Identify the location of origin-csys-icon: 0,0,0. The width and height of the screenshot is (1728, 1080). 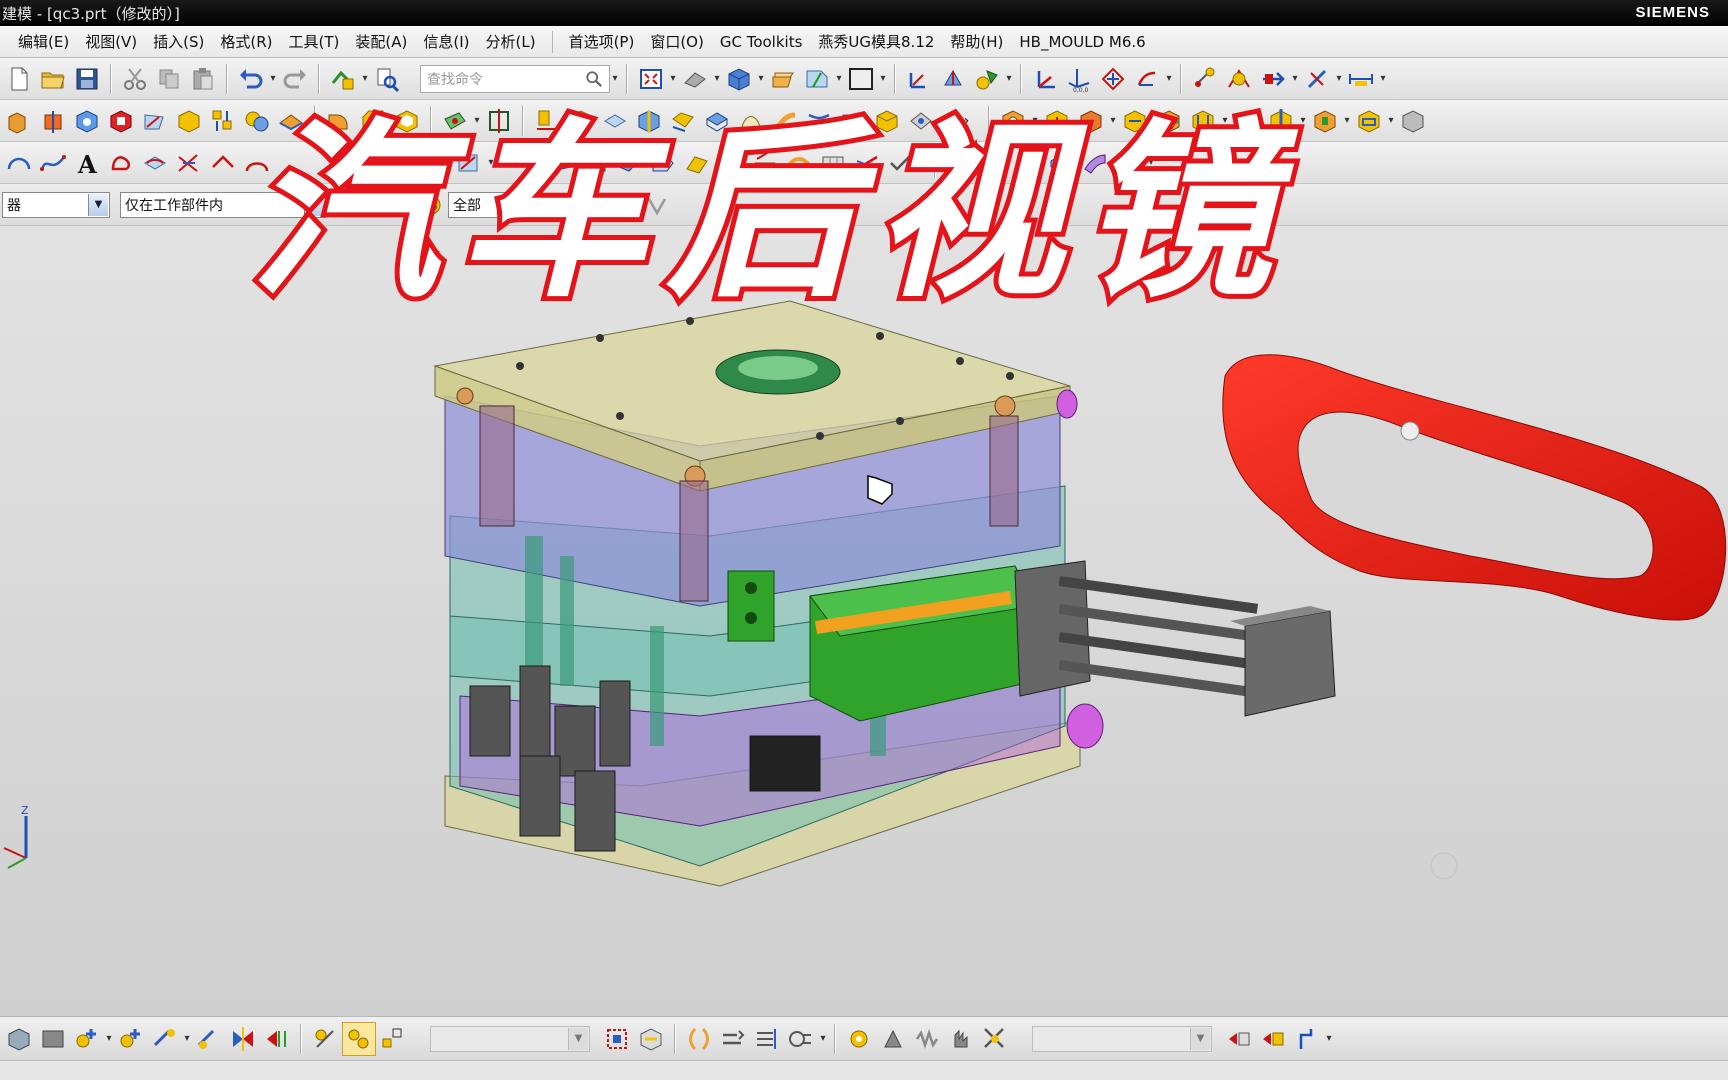
(1079, 79).